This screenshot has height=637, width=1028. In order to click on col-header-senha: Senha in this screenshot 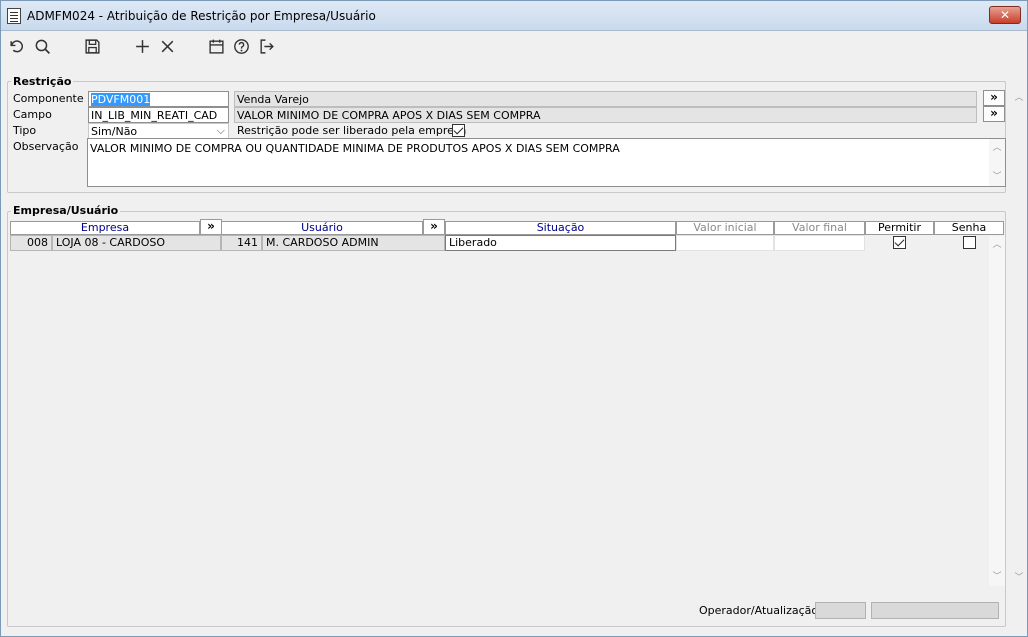, I will do `click(969, 228)`.